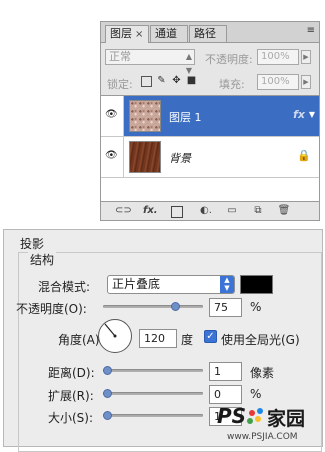 The width and height of the screenshot is (325, 452). Describe the element at coordinates (161, 81) in the screenshot. I see `lock-brush-icon: ✎` at that location.